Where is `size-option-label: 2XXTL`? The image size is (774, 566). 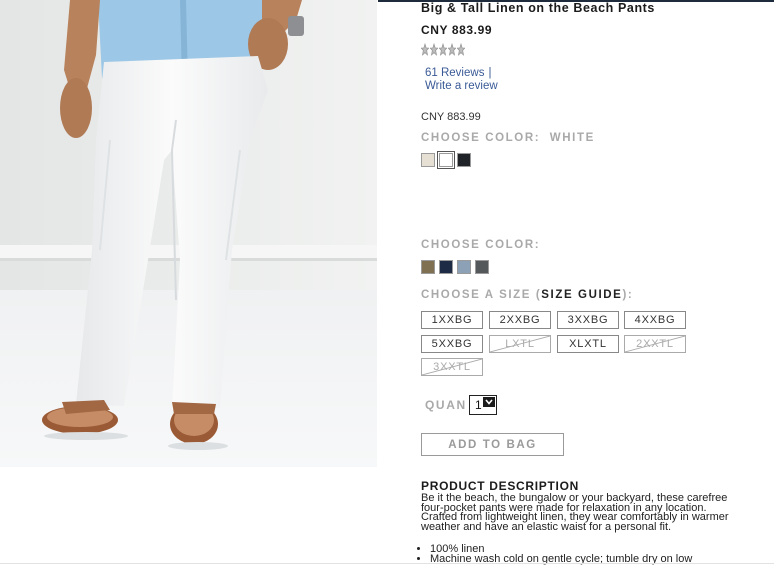 size-option-label: 2XXTL is located at coordinates (655, 344).